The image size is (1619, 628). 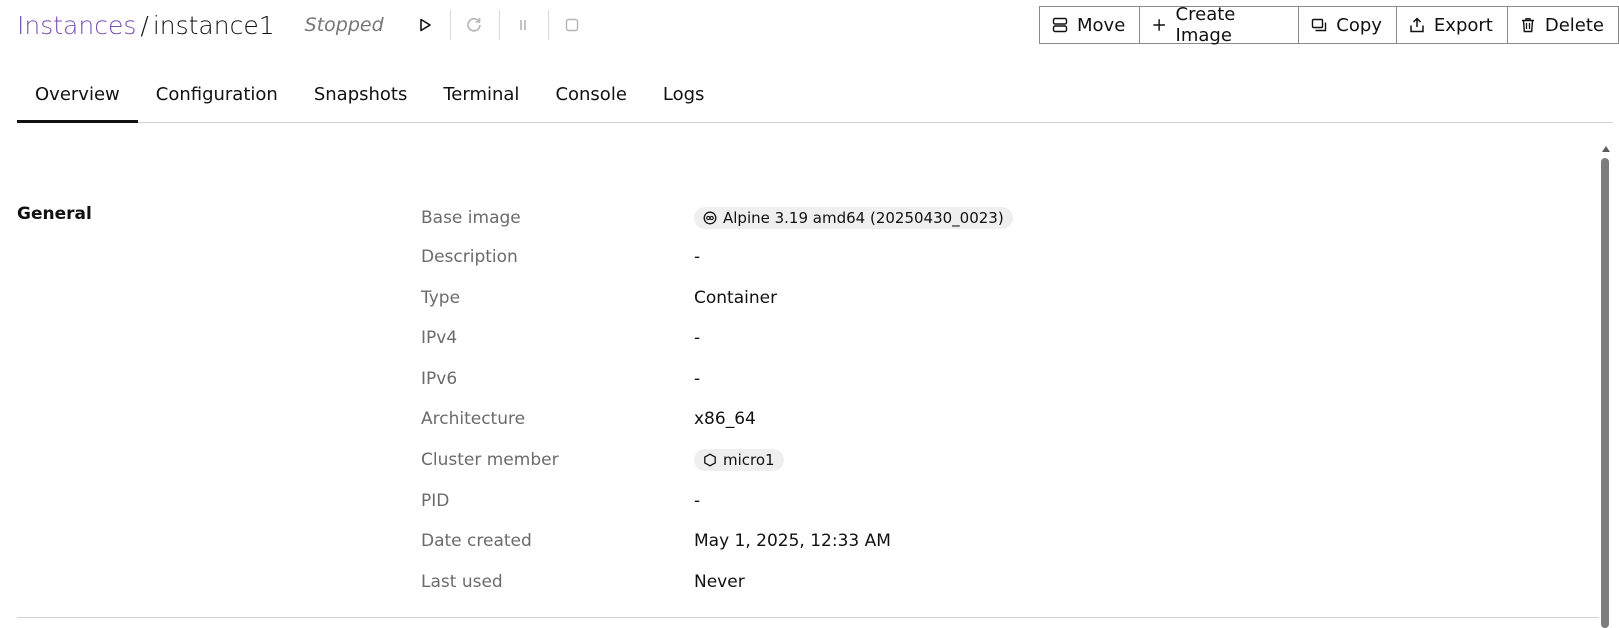 I want to click on status-label: Stopped, so click(x=344, y=25).